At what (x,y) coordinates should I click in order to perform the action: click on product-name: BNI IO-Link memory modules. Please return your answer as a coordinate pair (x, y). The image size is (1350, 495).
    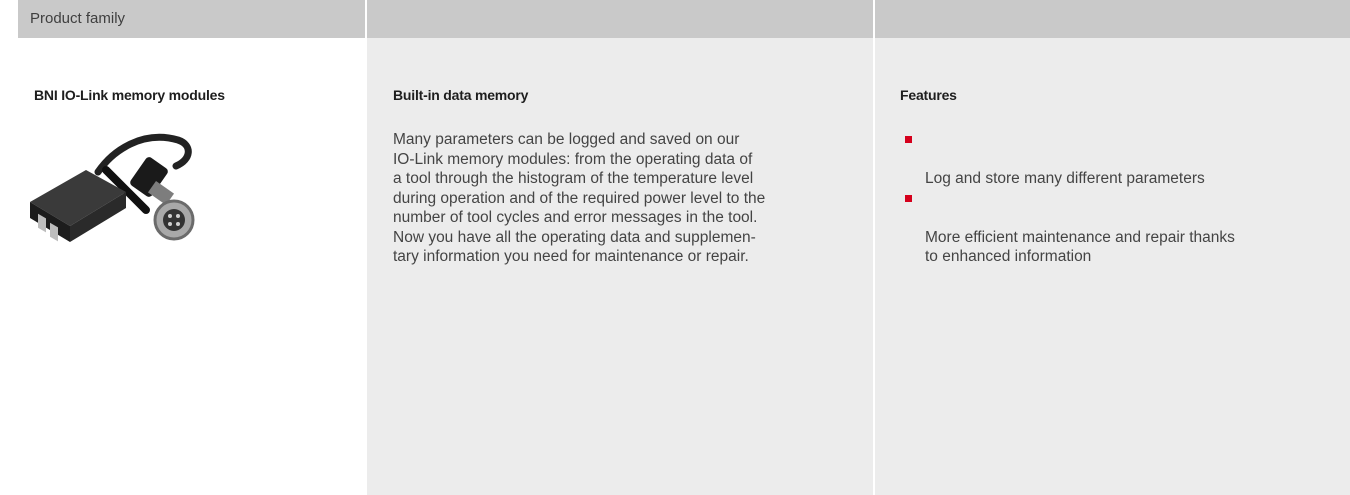
    Looking at the image, I should click on (129, 95).